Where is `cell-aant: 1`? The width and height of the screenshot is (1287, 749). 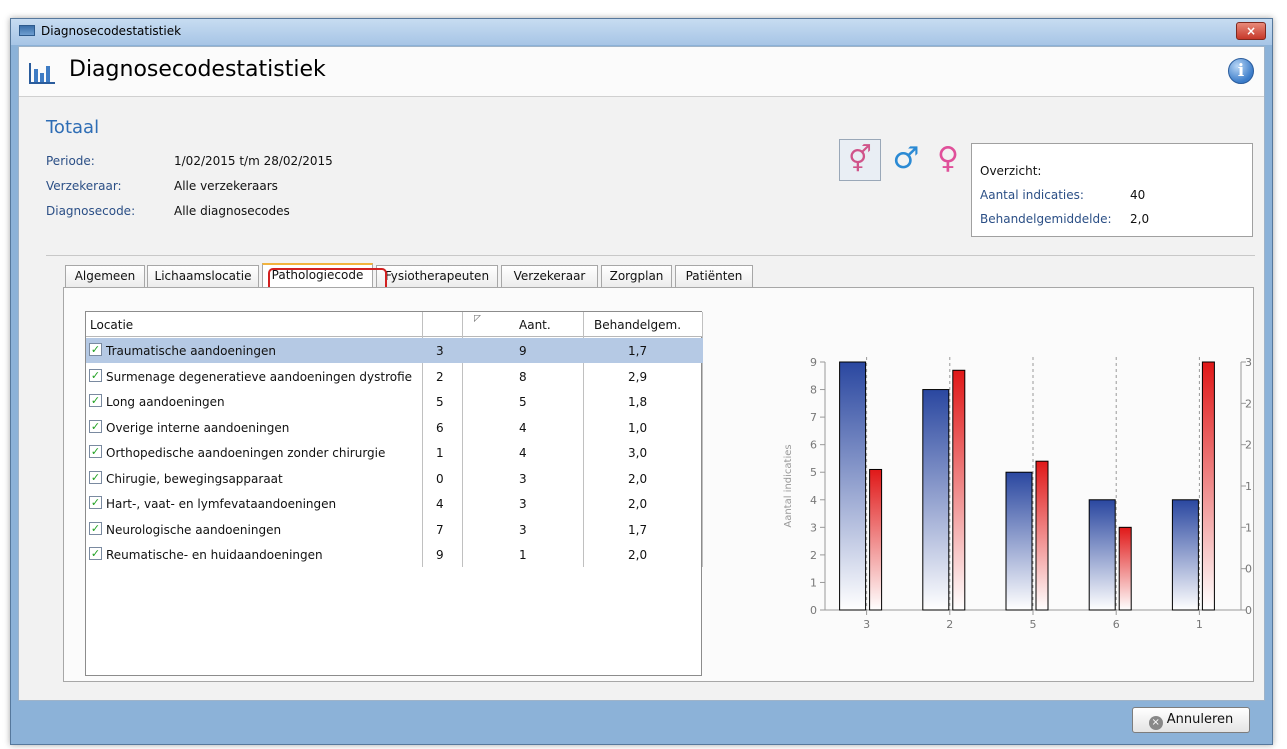
cell-aant: 1 is located at coordinates (523, 555).